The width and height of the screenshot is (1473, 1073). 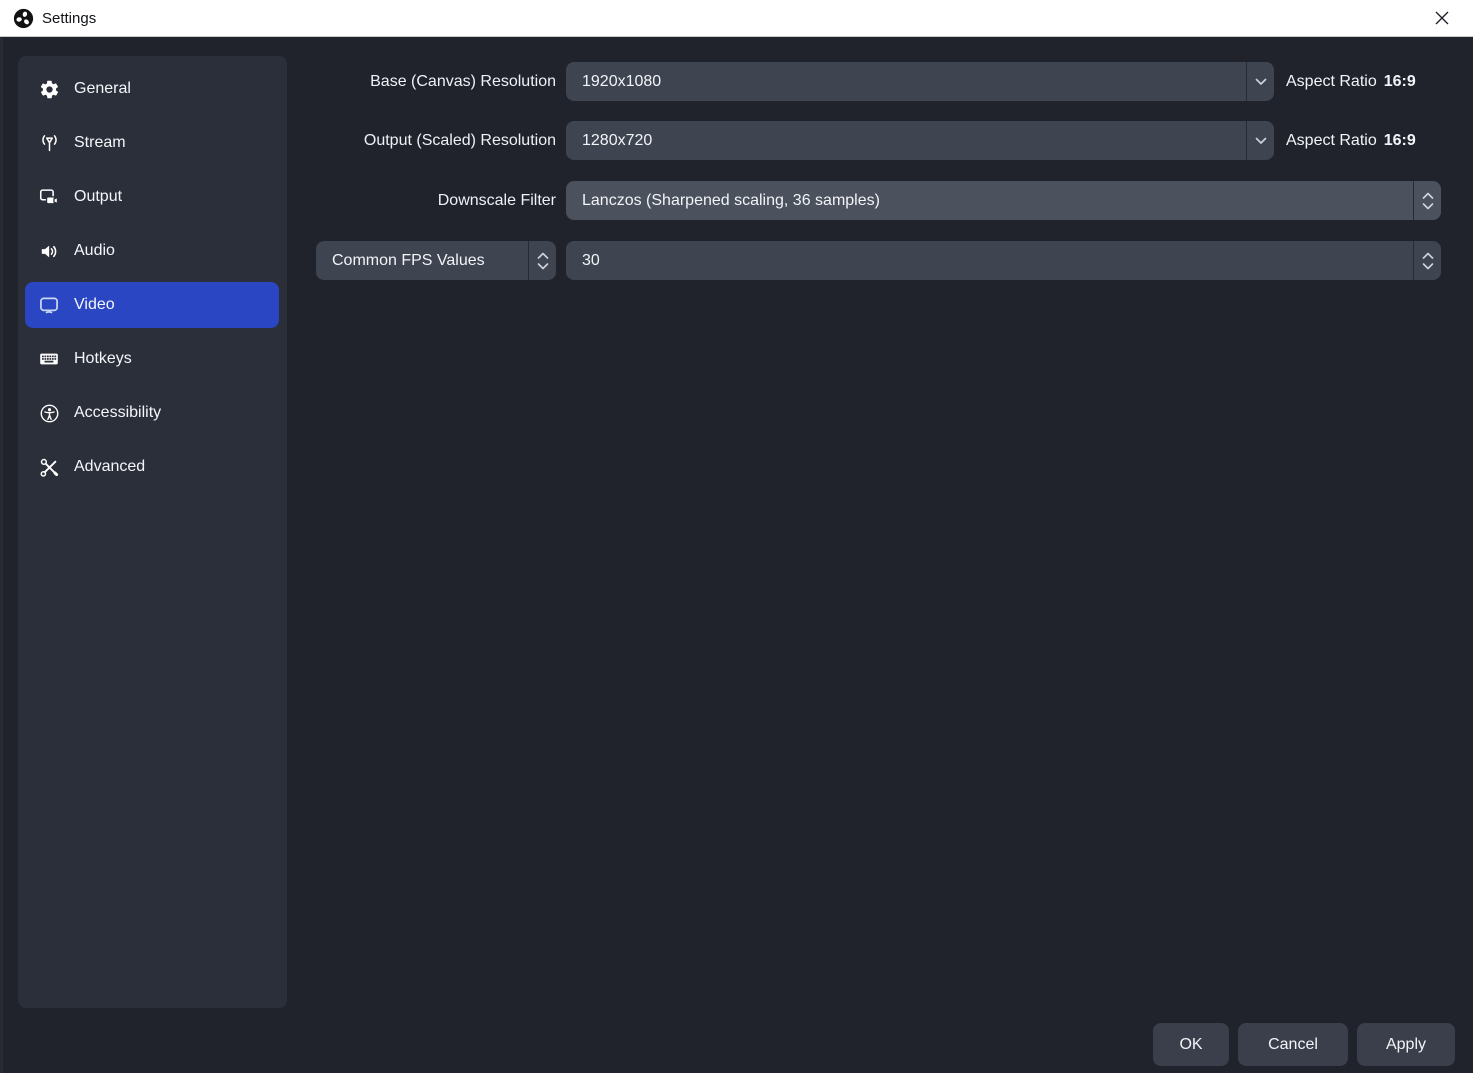 What do you see at coordinates (617, 140) in the screenshot?
I see `output-resolution-value: 1280x720` at bounding box center [617, 140].